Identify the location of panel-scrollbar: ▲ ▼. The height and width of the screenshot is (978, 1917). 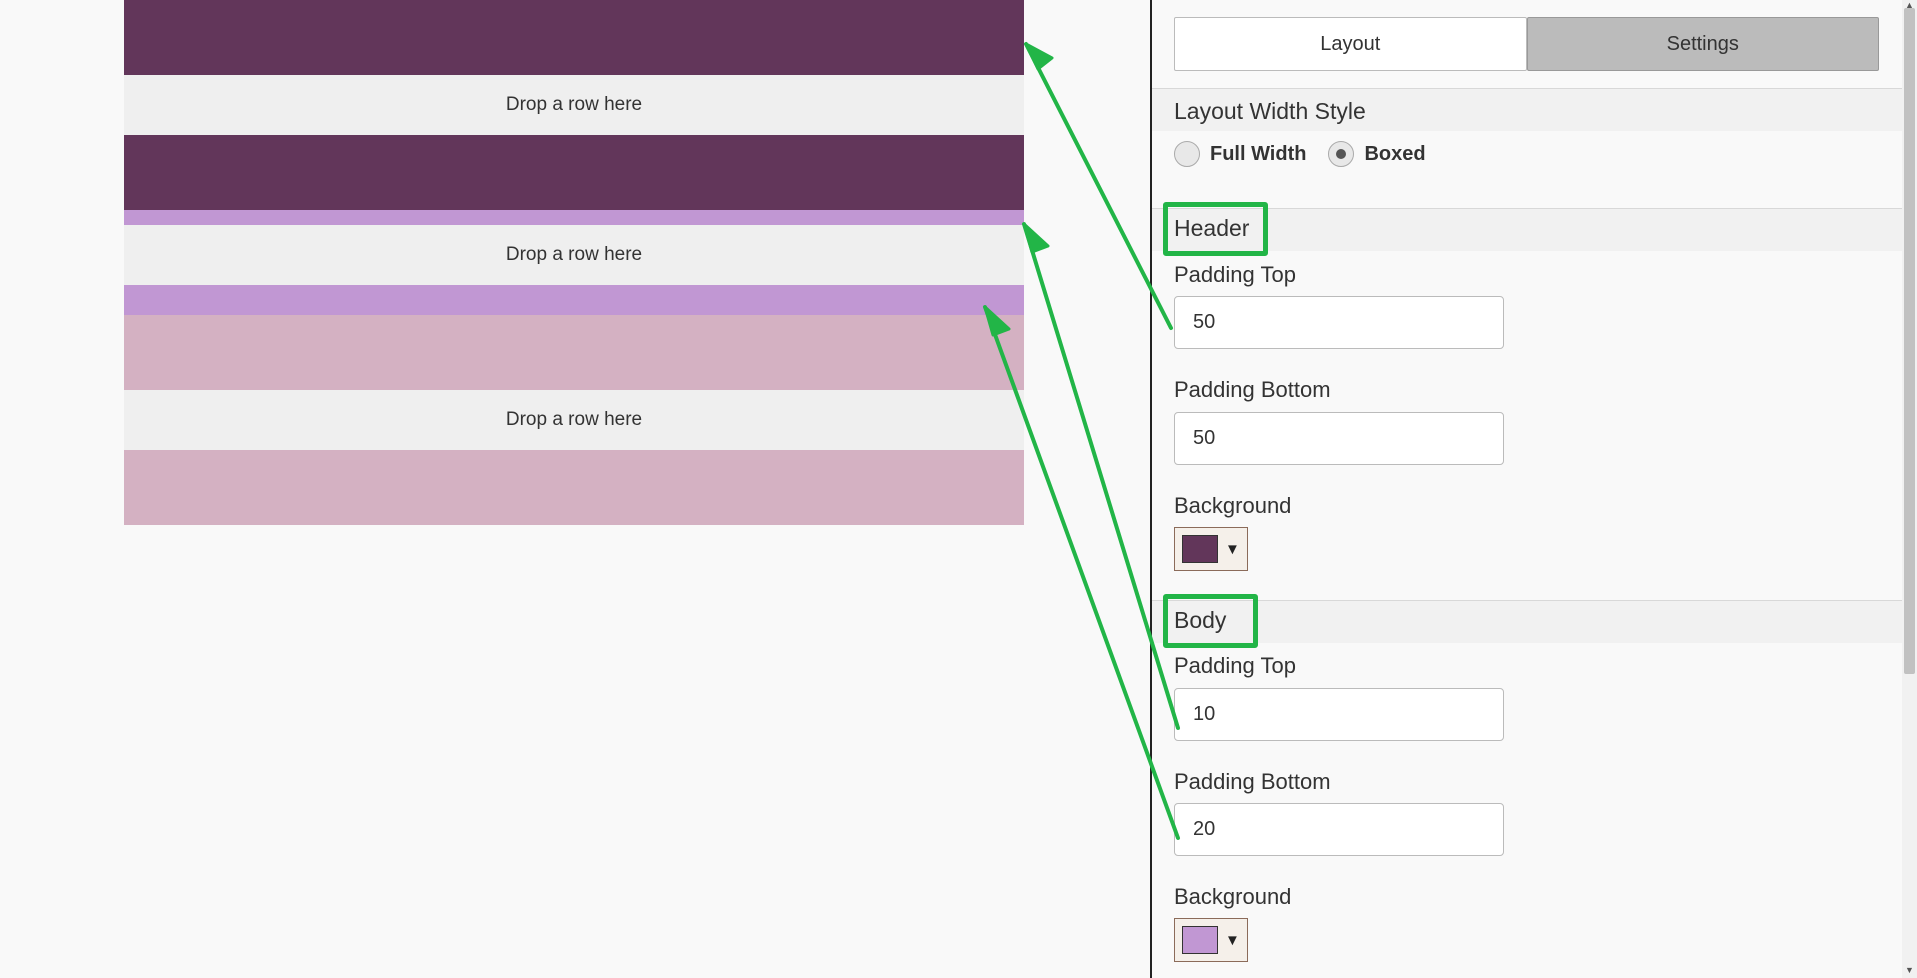
(1909, 489).